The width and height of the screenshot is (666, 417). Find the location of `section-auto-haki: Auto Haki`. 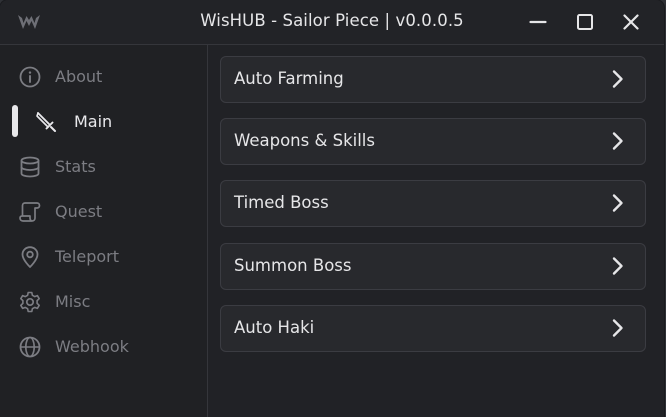

section-auto-haki: Auto Haki is located at coordinates (433, 328).